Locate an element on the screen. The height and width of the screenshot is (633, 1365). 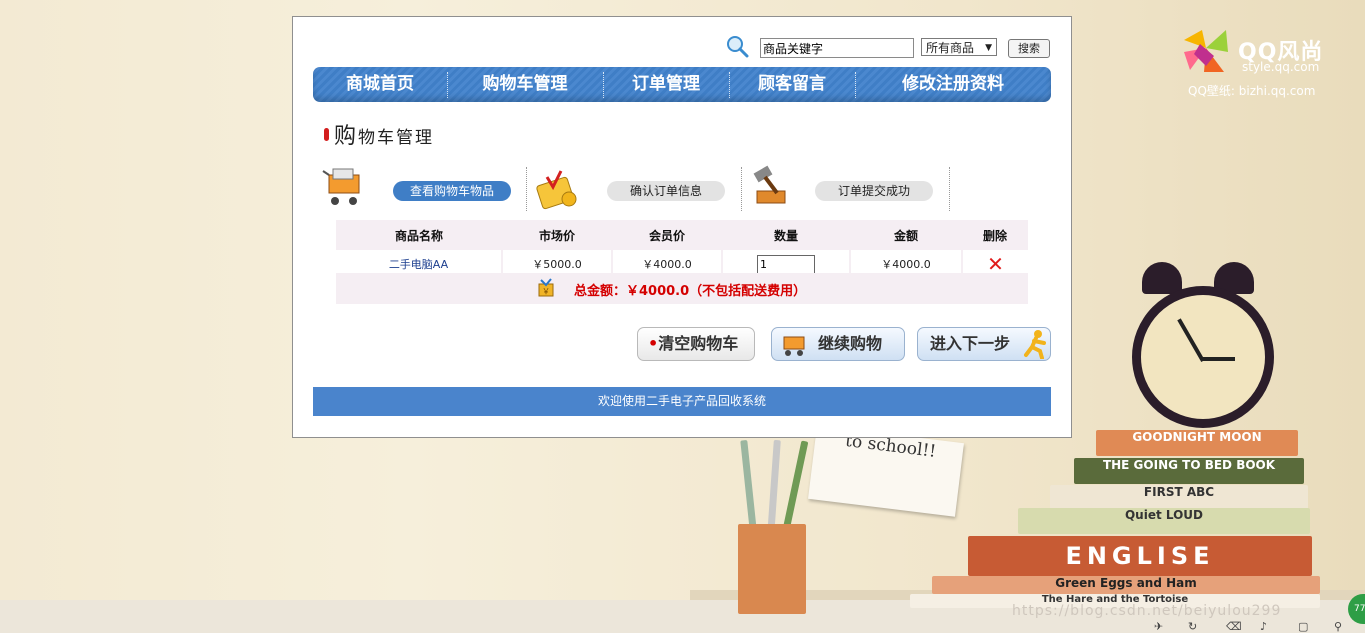
trash-icon: ⌫ is located at coordinates (1234, 626).